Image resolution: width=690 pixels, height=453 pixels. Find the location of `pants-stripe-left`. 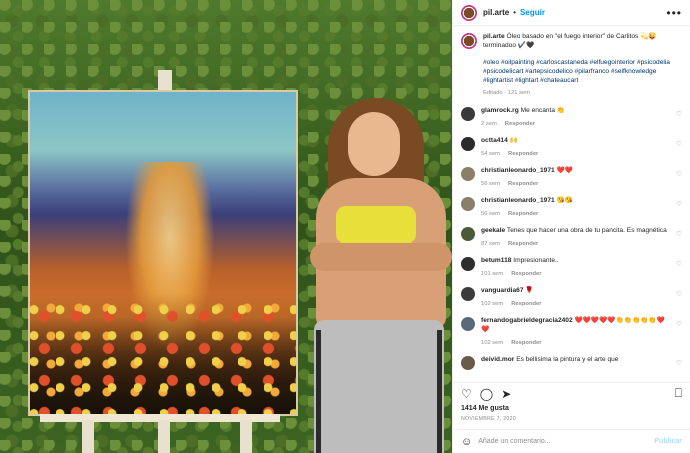

pants-stripe-left is located at coordinates (318, 391).